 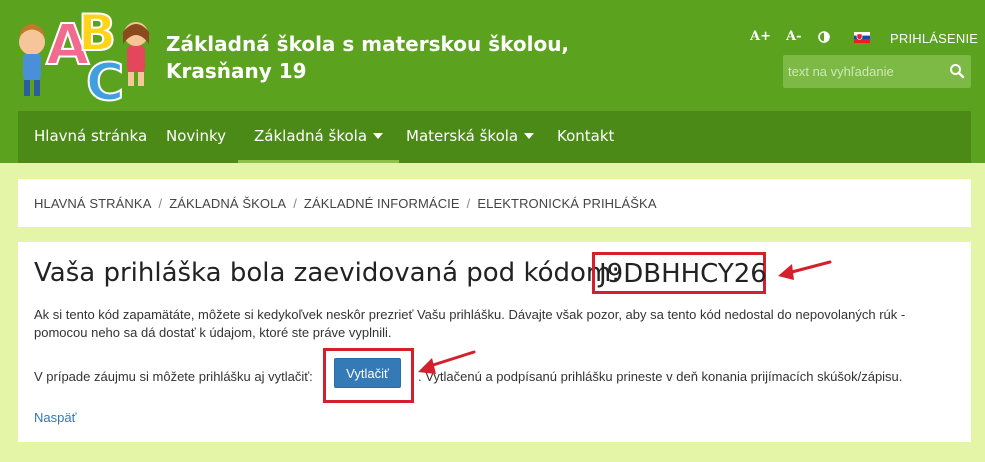 I want to click on breadcrumb-elementary-school: ZÁKLADNÁ ŠKOLA, so click(x=227, y=203).